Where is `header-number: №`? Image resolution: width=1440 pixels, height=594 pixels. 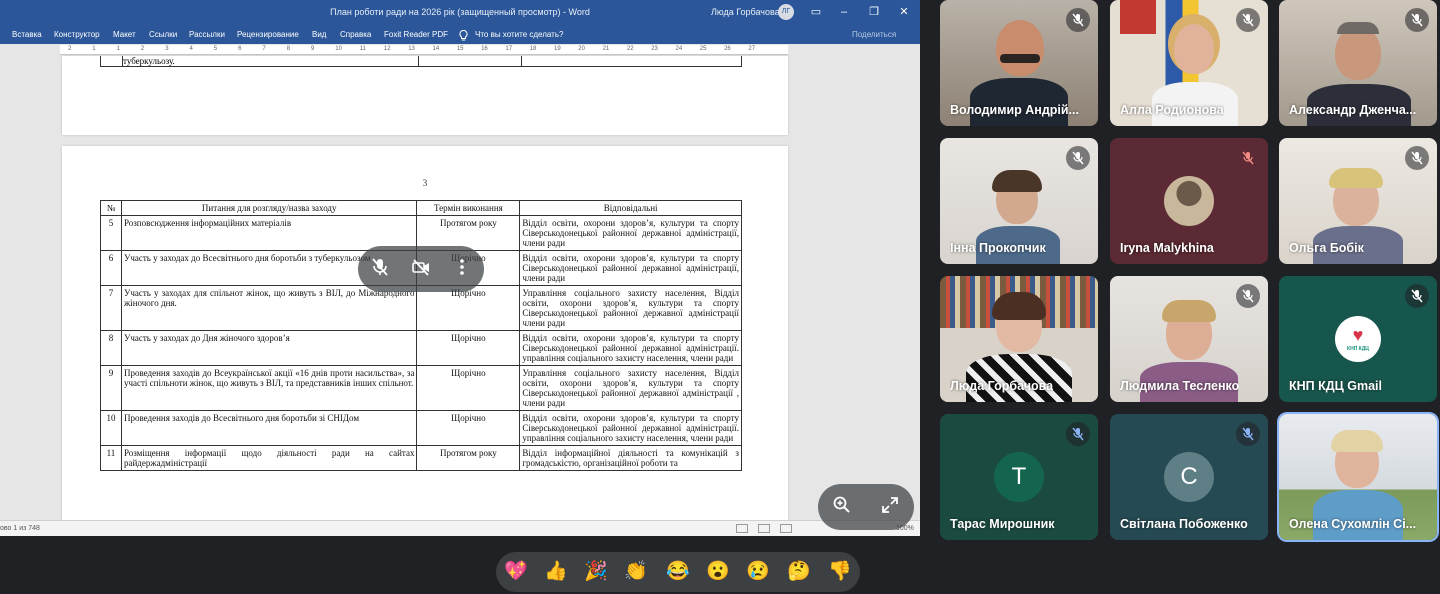
header-number: № is located at coordinates (111, 208).